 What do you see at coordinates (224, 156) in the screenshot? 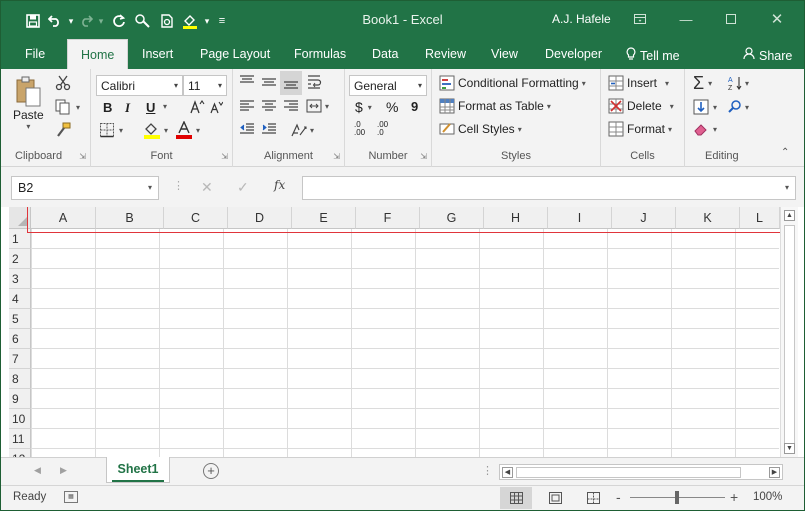
I see `font-launcher-icon: ⇲` at bounding box center [224, 156].